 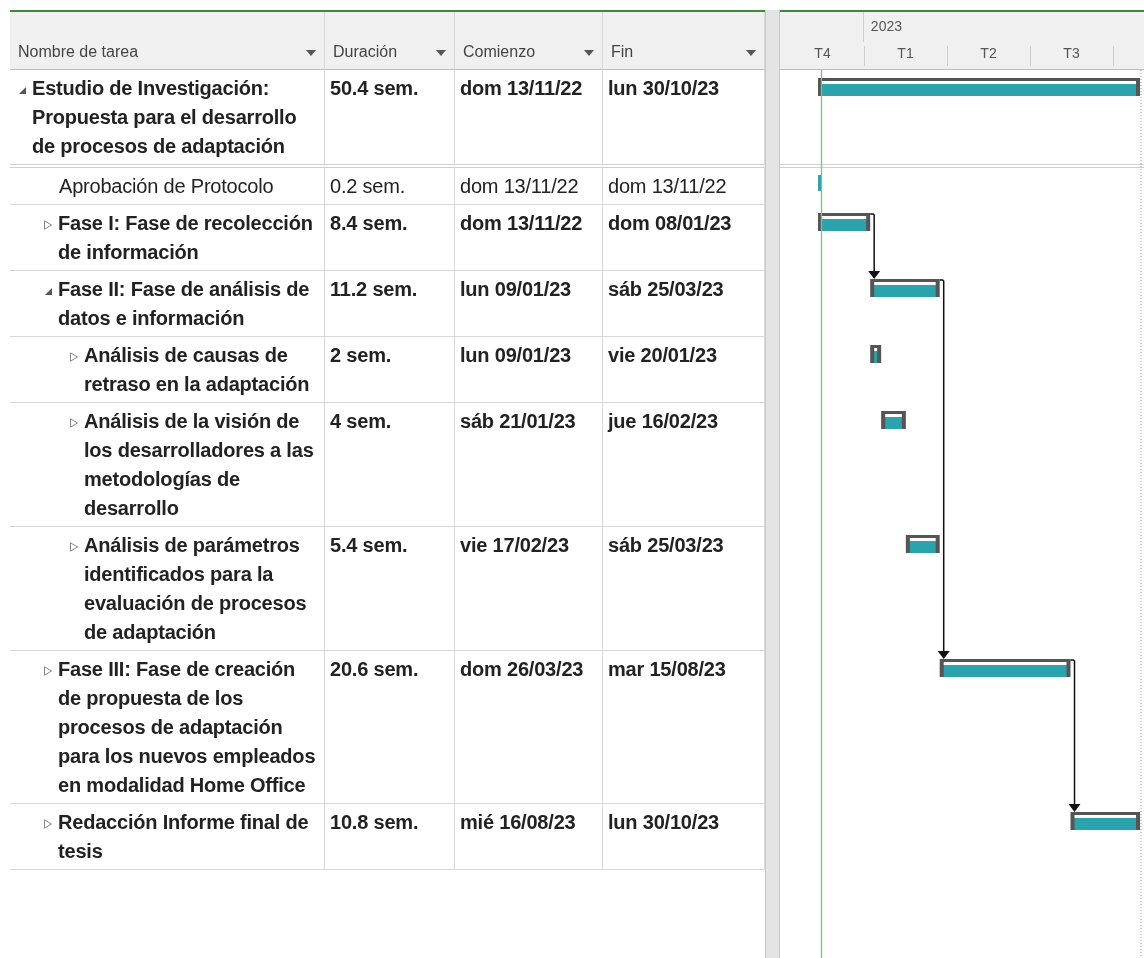 What do you see at coordinates (199, 465) in the screenshot?
I see `task-name: Análisis de la visión de los desarrolladores a las metodologías de desarrollo` at bounding box center [199, 465].